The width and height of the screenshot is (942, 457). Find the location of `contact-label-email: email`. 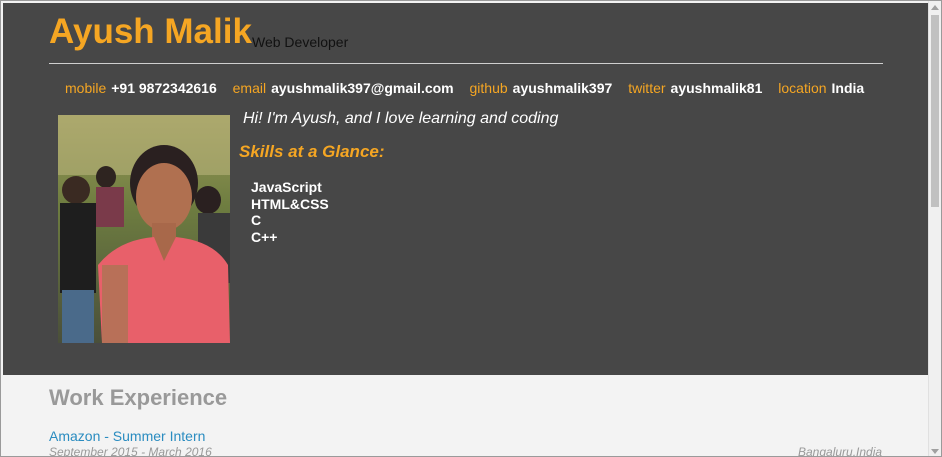

contact-label-email: email is located at coordinates (249, 88).